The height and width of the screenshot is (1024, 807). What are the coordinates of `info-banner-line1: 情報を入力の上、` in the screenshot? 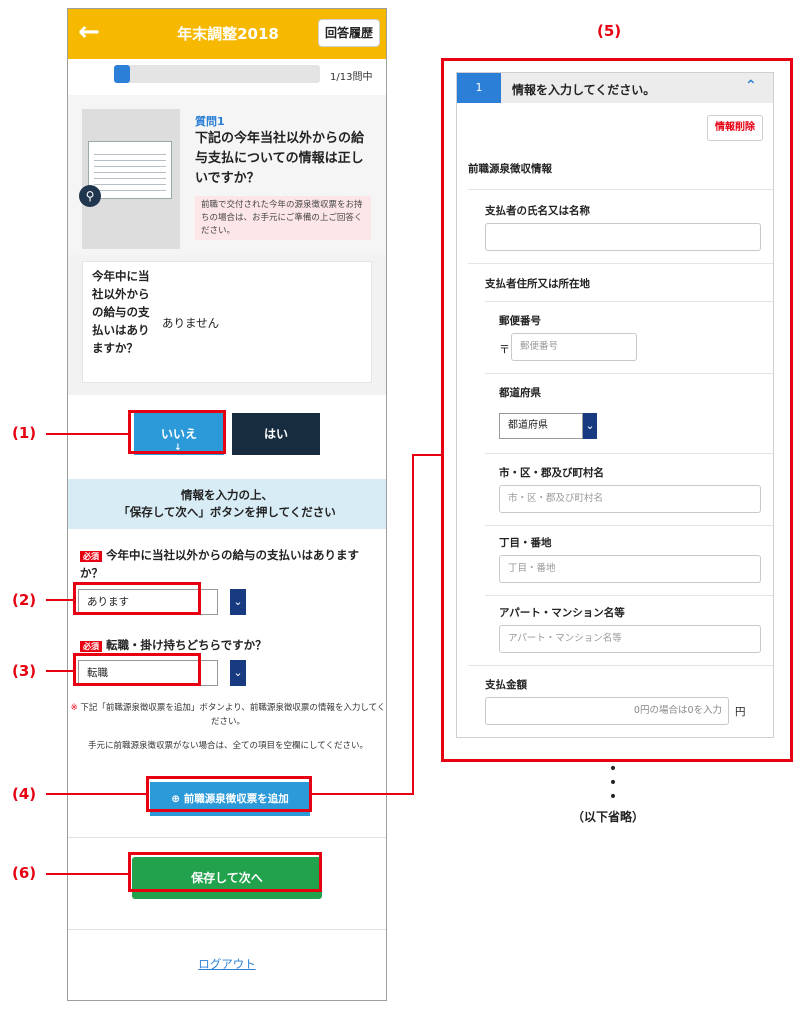 It's located at (227, 495).